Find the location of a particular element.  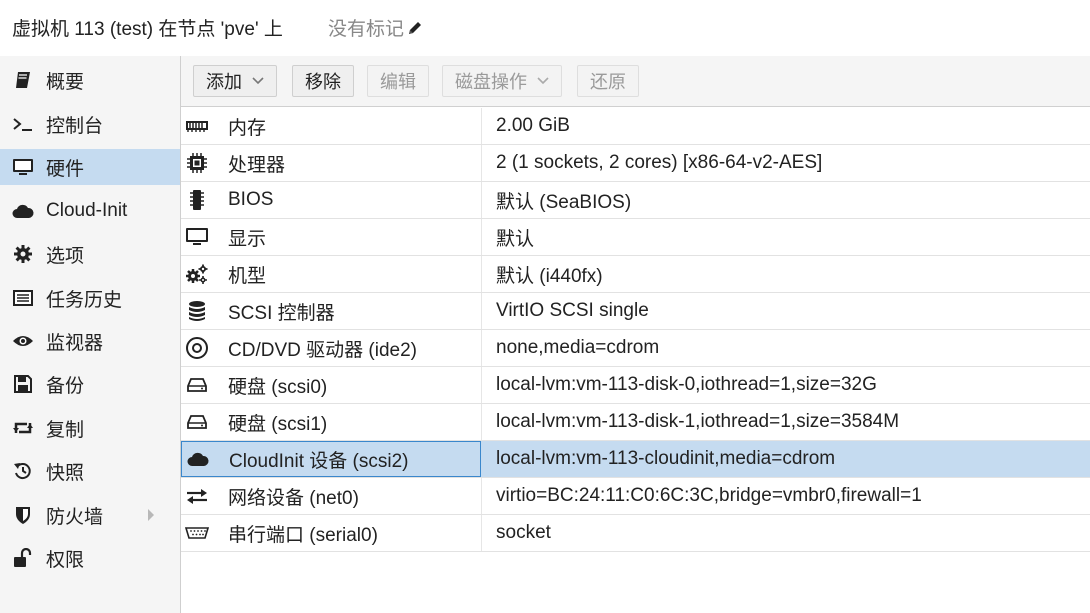

hardware-name-cell: BIOS is located at coordinates (331, 200).